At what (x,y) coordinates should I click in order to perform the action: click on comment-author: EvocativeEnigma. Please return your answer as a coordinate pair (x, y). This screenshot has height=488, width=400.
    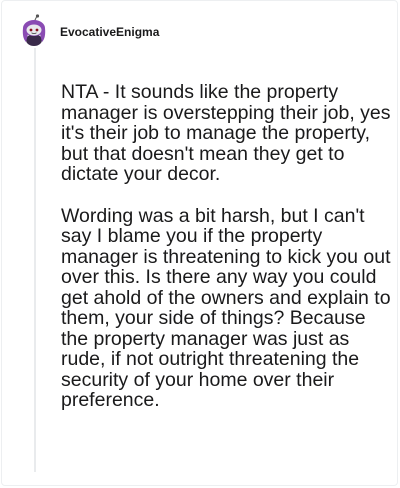
    Looking at the image, I should click on (109, 32).